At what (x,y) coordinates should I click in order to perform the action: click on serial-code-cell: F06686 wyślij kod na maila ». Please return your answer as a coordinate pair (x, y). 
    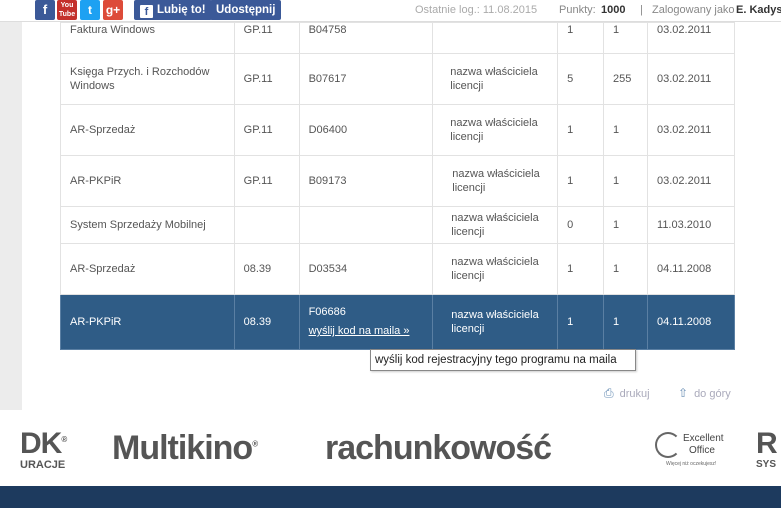
    Looking at the image, I should click on (366, 322).